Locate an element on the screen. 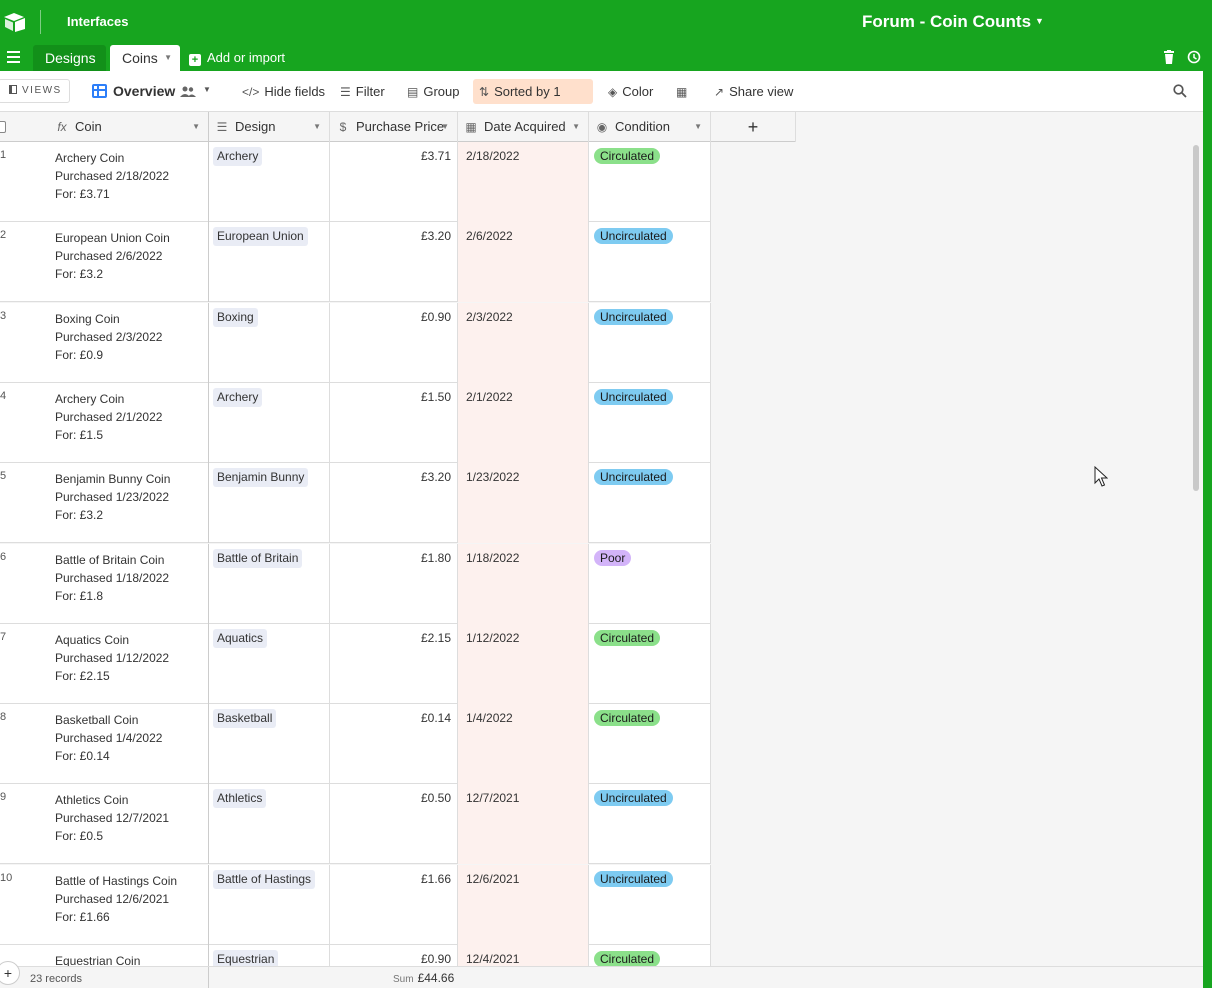 The height and width of the screenshot is (988, 1212). trash-icon is located at coordinates (1169, 57).